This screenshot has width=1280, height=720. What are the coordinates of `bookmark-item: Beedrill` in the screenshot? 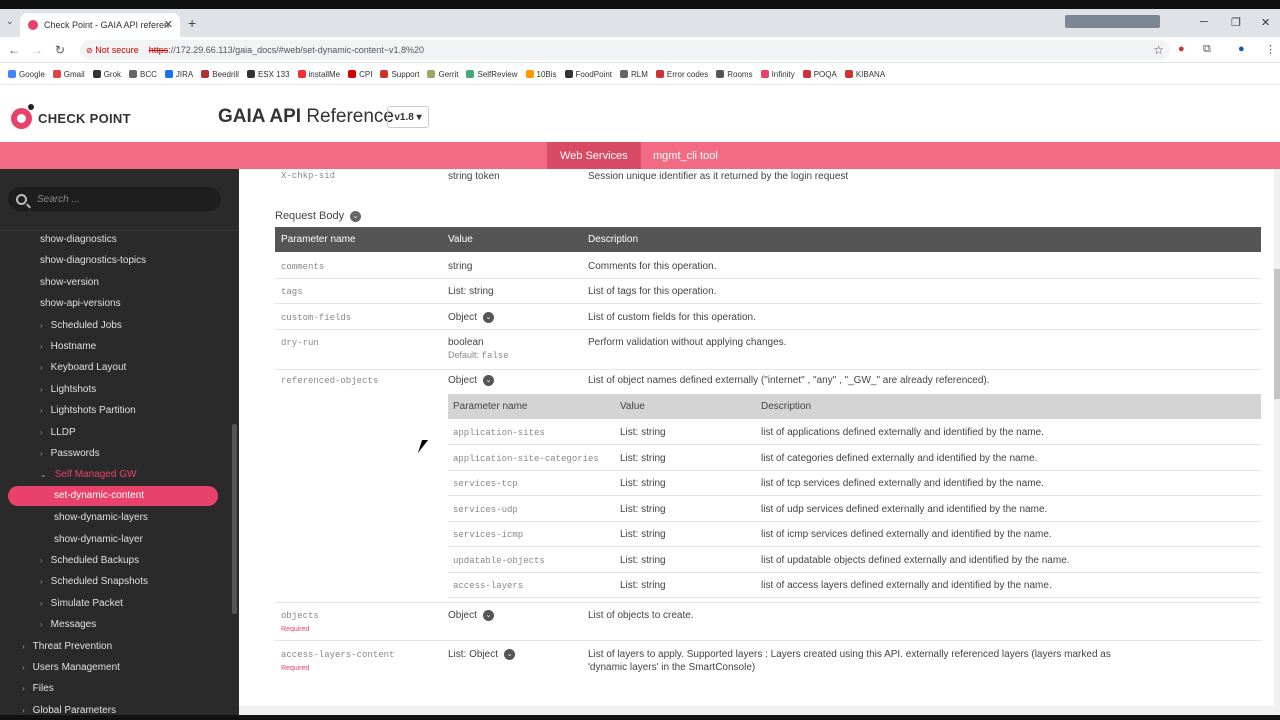 It's located at (220, 73).